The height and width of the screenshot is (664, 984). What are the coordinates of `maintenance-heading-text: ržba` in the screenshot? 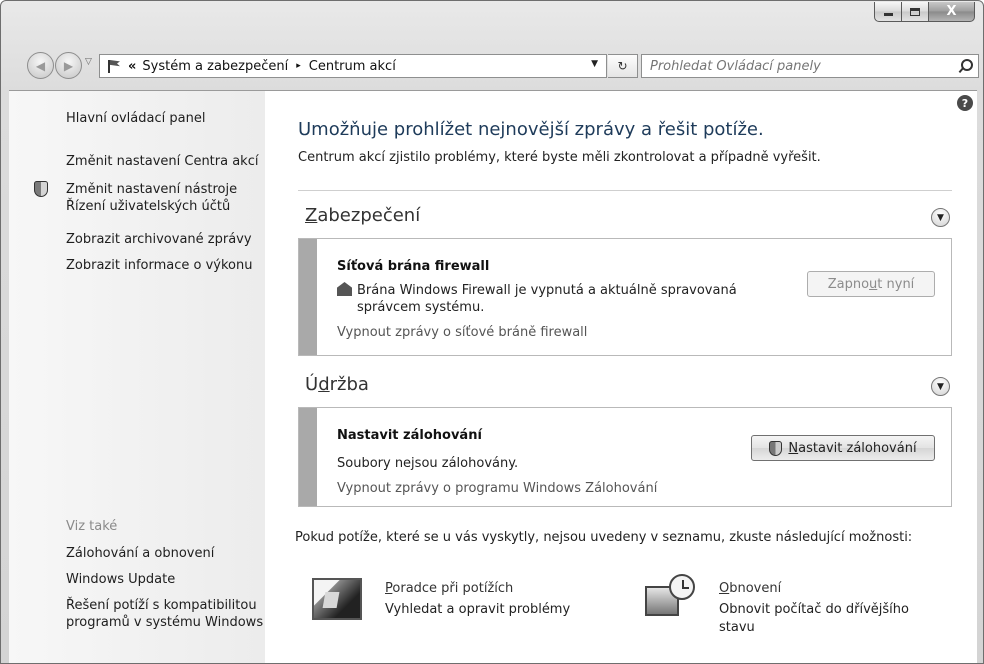 It's located at (349, 384).